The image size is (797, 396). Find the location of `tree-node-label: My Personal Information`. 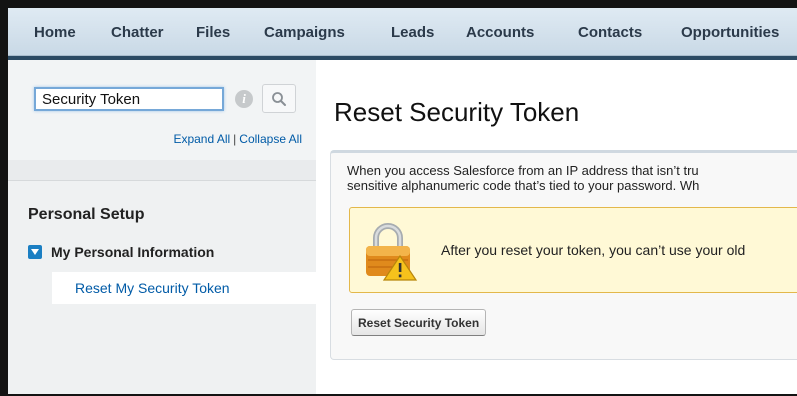

tree-node-label: My Personal Information is located at coordinates (133, 252).